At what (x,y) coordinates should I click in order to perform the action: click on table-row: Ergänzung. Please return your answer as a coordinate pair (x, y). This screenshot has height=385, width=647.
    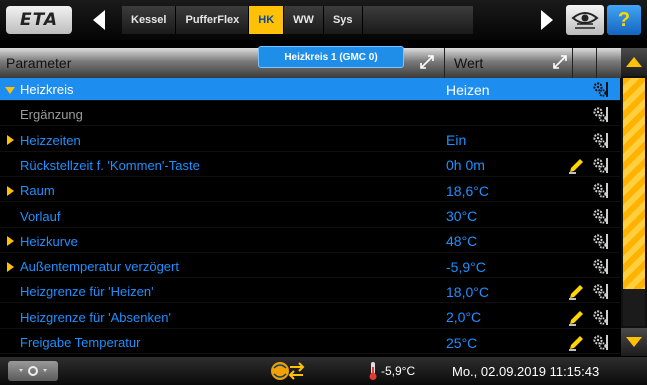
    Looking at the image, I should click on (310, 115).